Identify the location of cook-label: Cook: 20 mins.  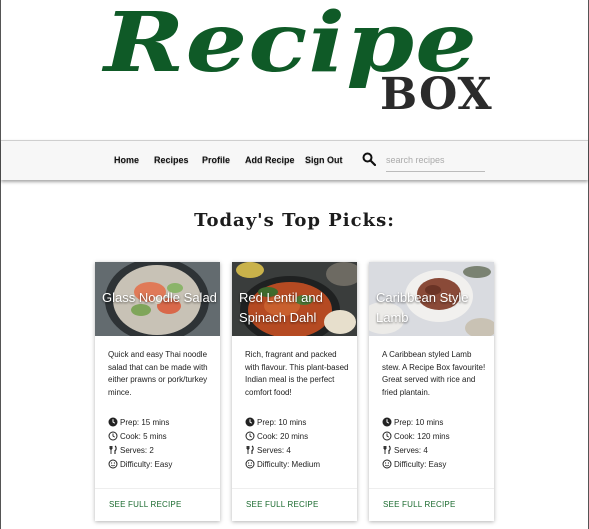
(283, 436).